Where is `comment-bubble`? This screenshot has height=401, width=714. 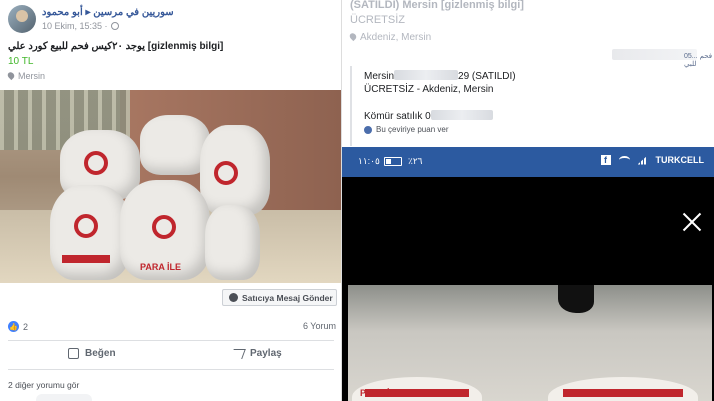
comment-bubble is located at coordinates (64, 397).